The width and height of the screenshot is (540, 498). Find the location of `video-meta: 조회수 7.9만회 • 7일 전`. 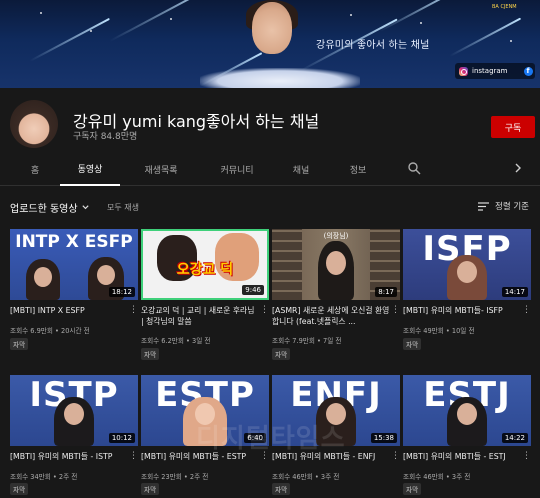

video-meta: 조회수 7.9만회 • 7일 전 is located at coordinates (307, 341).